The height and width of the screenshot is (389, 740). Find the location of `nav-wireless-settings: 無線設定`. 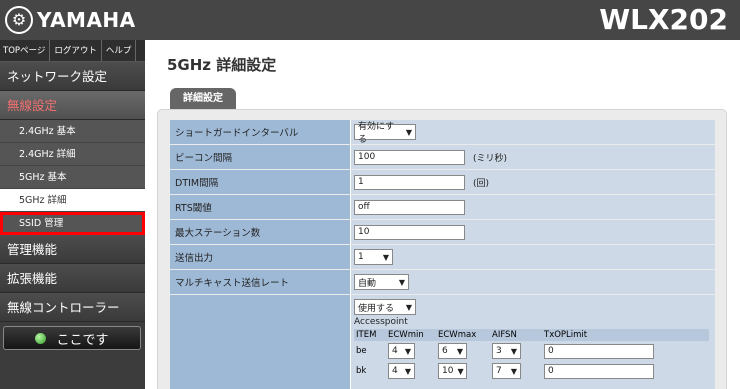

nav-wireless-settings: 無線設定 is located at coordinates (72, 105).